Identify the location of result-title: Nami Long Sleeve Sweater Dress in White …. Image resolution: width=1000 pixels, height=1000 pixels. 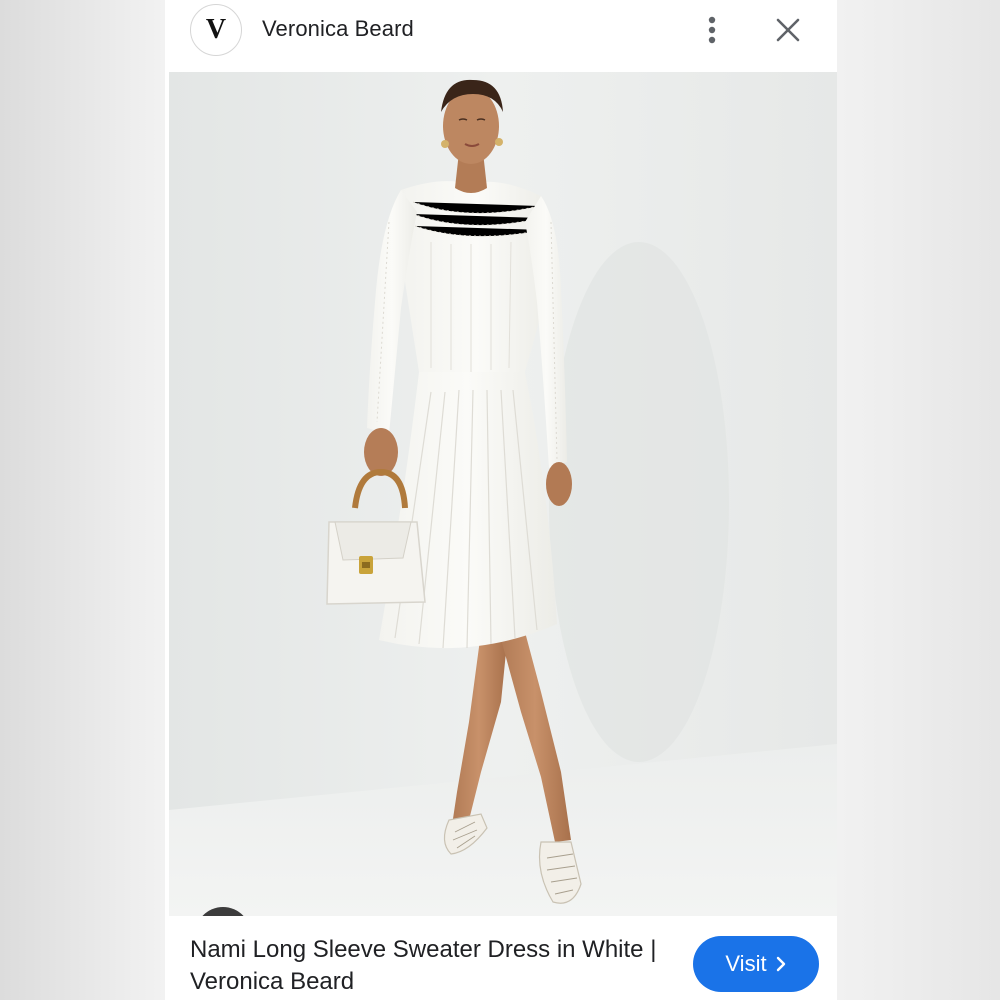
(425, 966).